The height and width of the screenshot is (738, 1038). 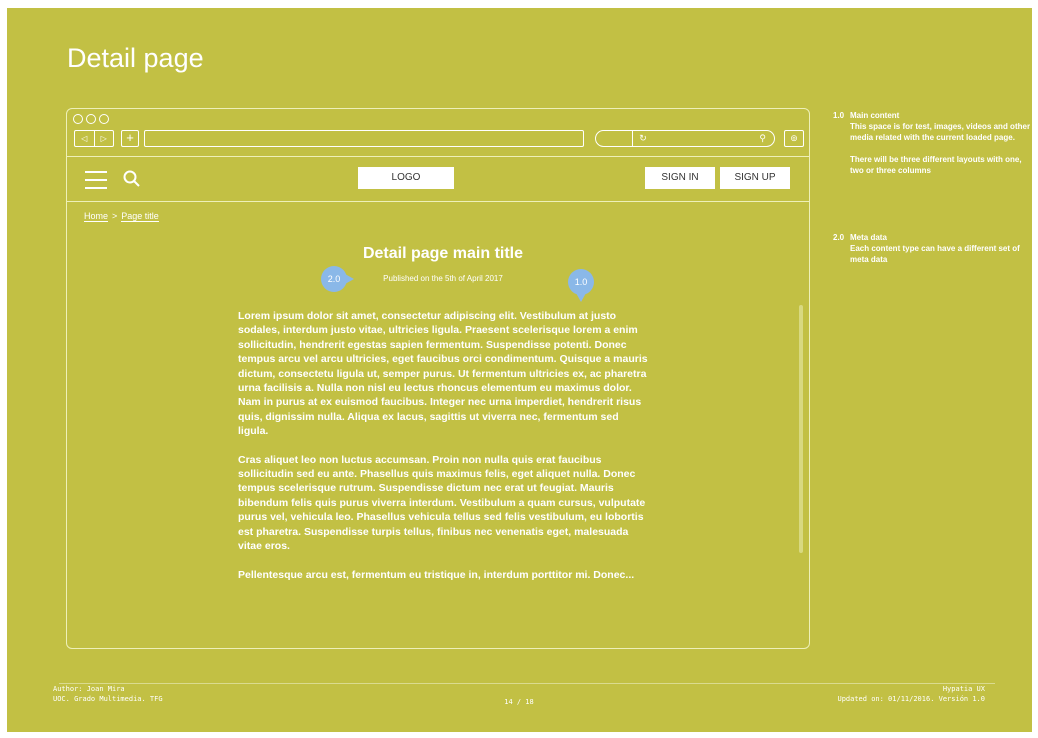 I want to click on nav-buttons: ◁ ▷, so click(x=94, y=138).